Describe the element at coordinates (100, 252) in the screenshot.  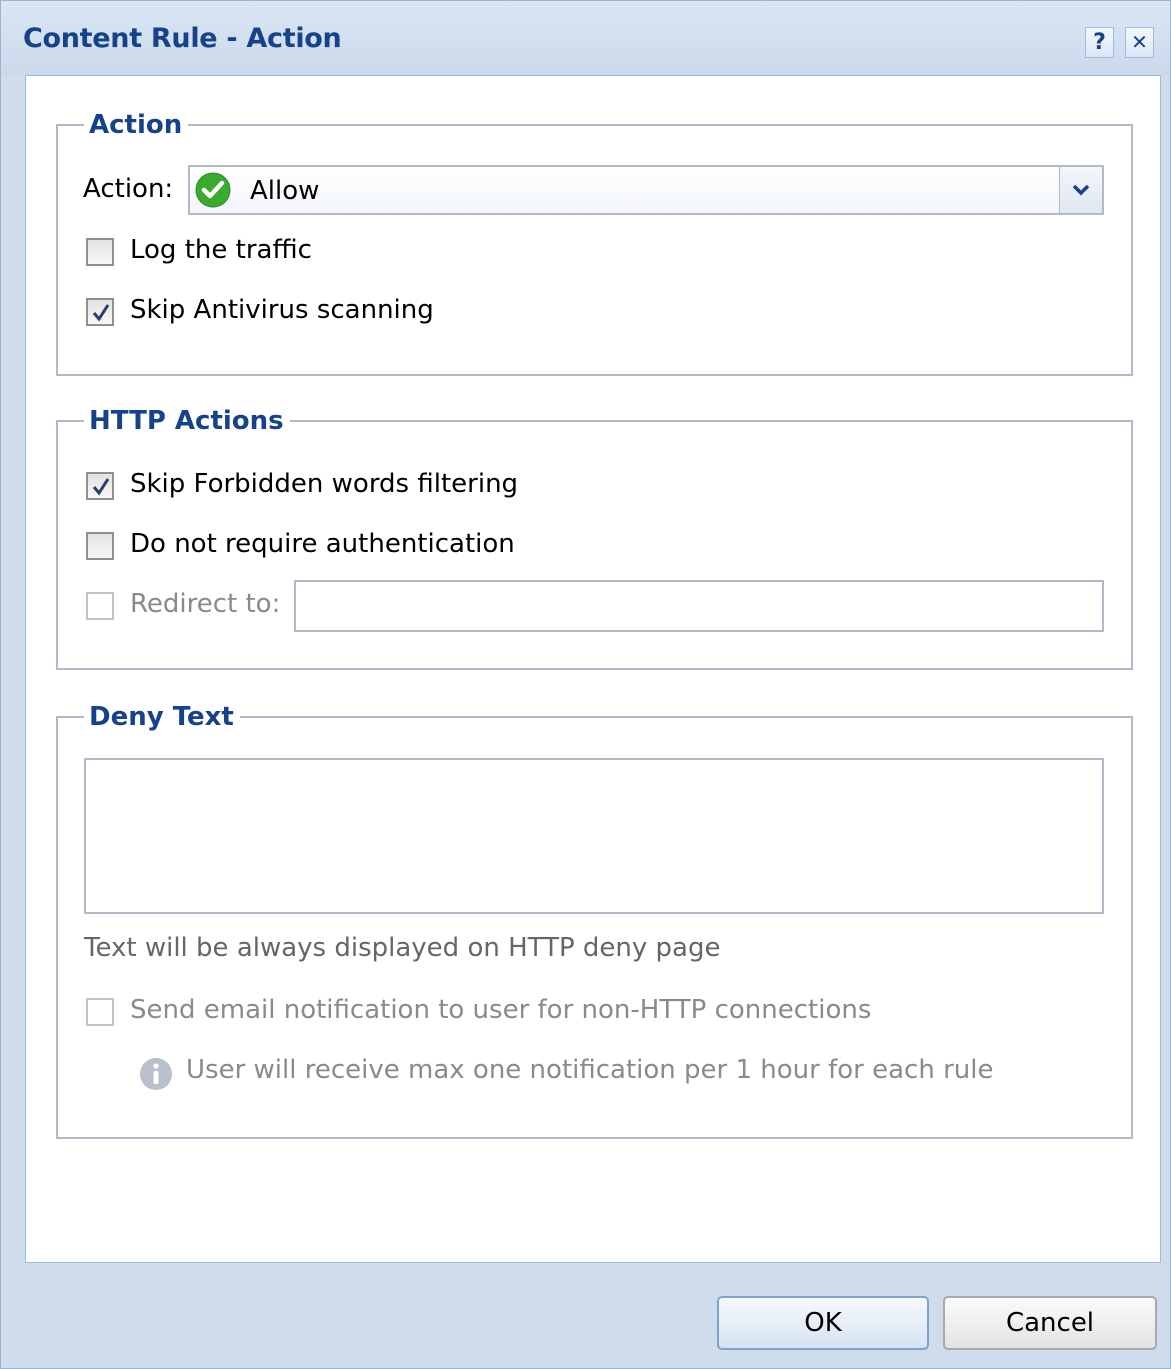
I see `log-traffic-checkbox` at that location.